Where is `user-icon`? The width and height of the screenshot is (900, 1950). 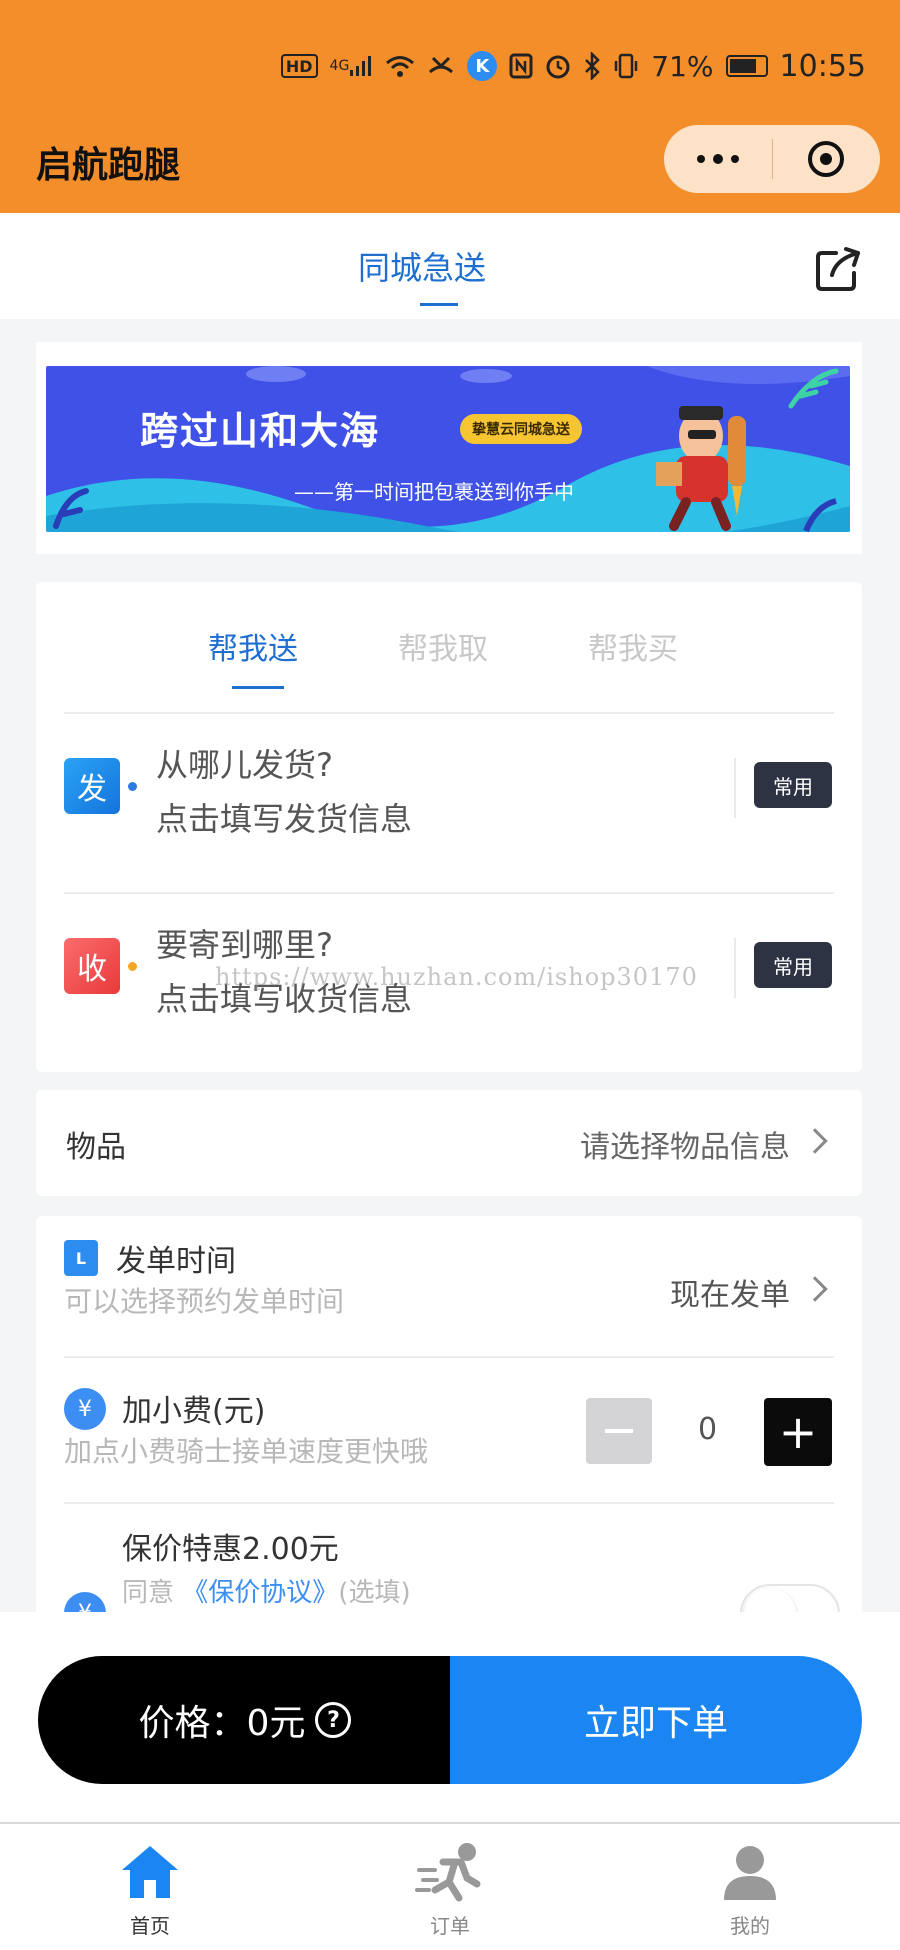
user-icon is located at coordinates (750, 1873).